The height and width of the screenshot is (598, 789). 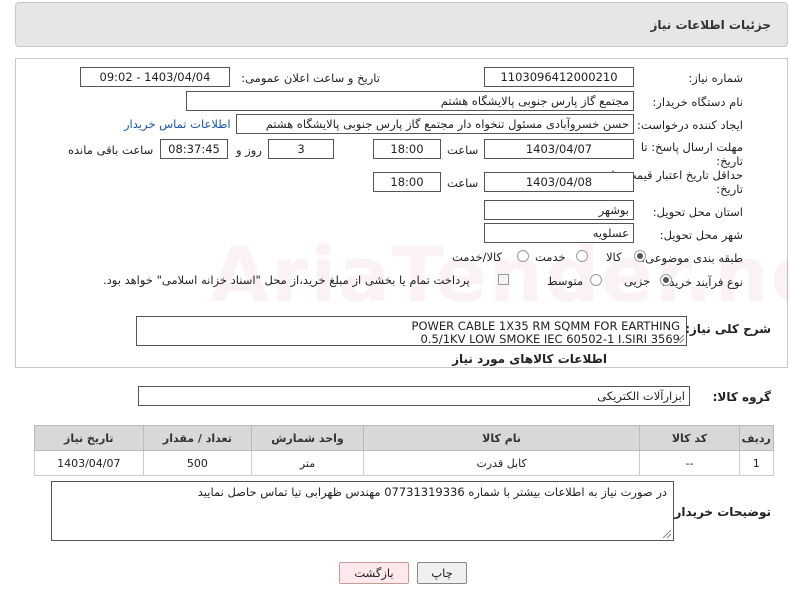 What do you see at coordinates (729, 189) in the screenshot?
I see `price-validity-label-2: تاریخ:` at bounding box center [729, 189].